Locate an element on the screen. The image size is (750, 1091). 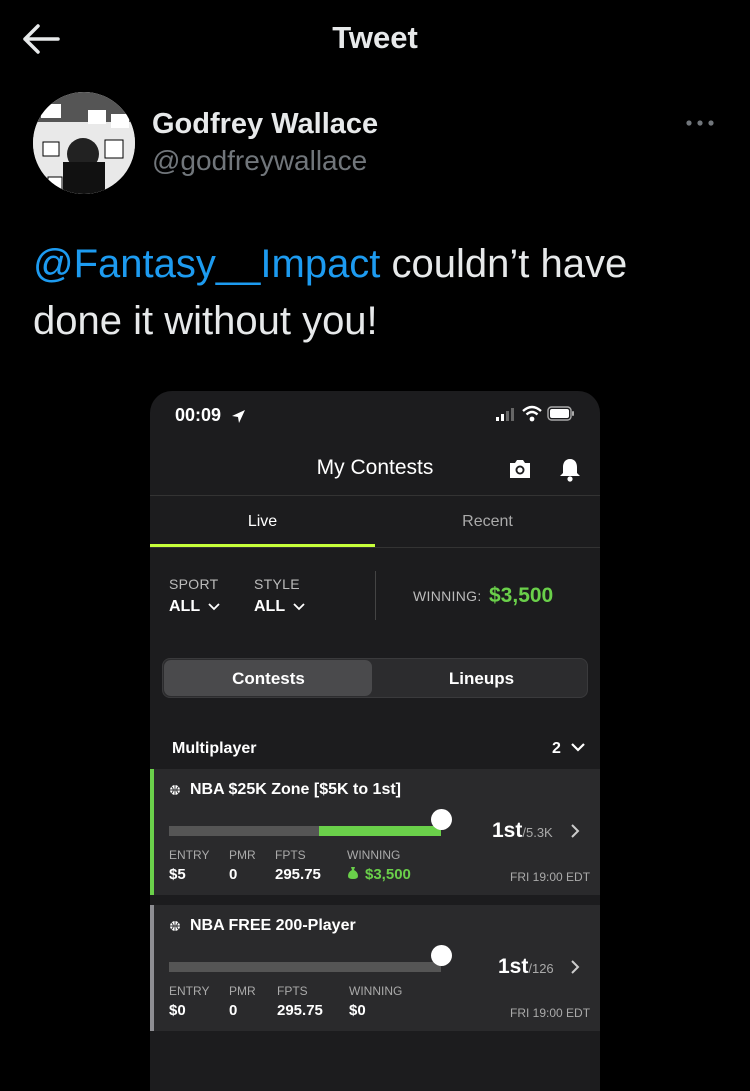
sport-filter-value: ALL is located at coordinates (184, 607).